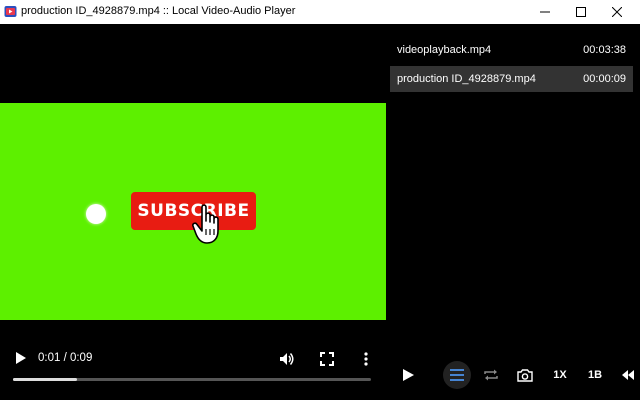 The image size is (640, 400). I want to click on progress-fill, so click(45, 379).